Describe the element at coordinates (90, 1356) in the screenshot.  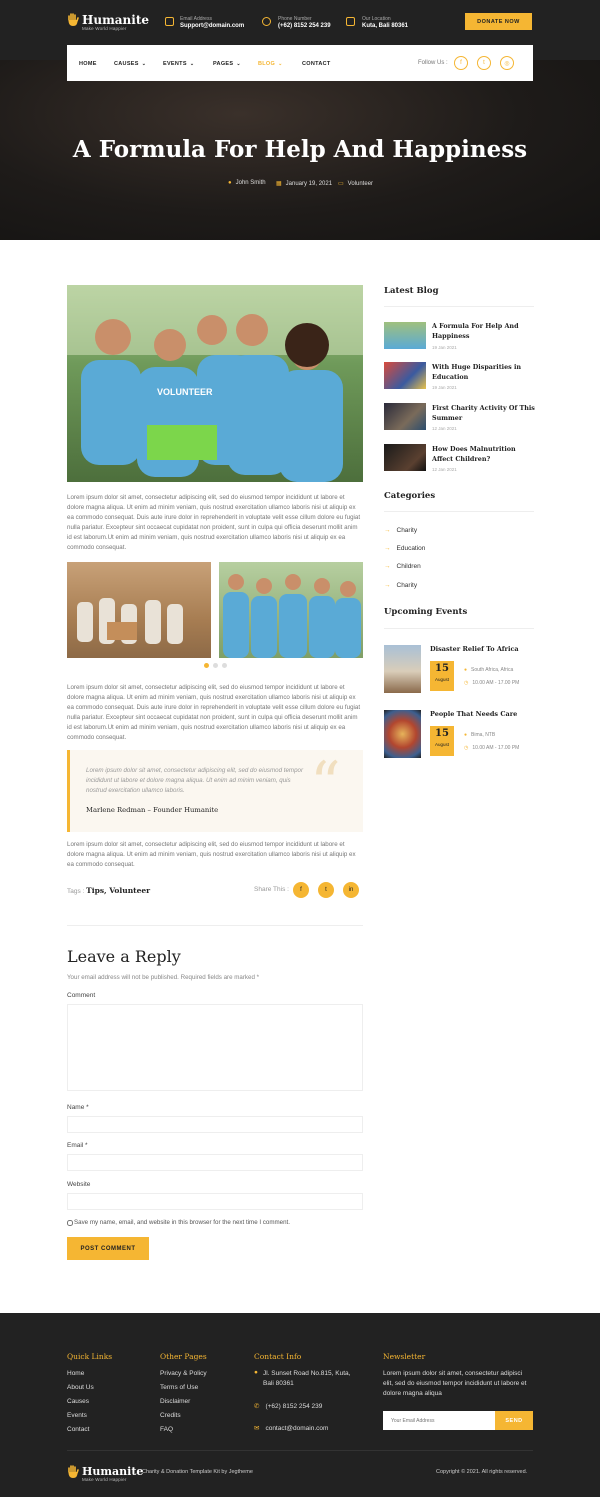
I see `quick-links-title: Quick Links` at that location.